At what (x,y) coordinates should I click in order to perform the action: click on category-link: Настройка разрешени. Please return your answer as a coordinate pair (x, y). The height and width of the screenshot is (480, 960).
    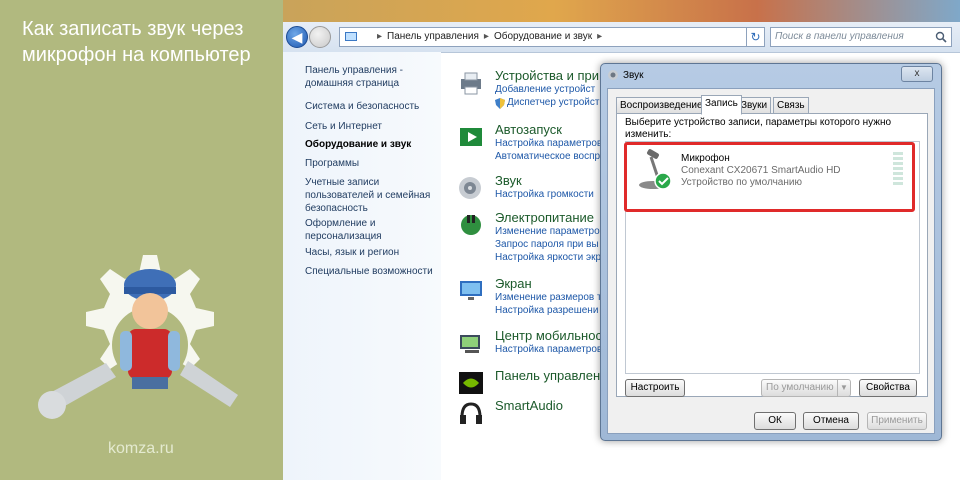
    Looking at the image, I should click on (546, 310).